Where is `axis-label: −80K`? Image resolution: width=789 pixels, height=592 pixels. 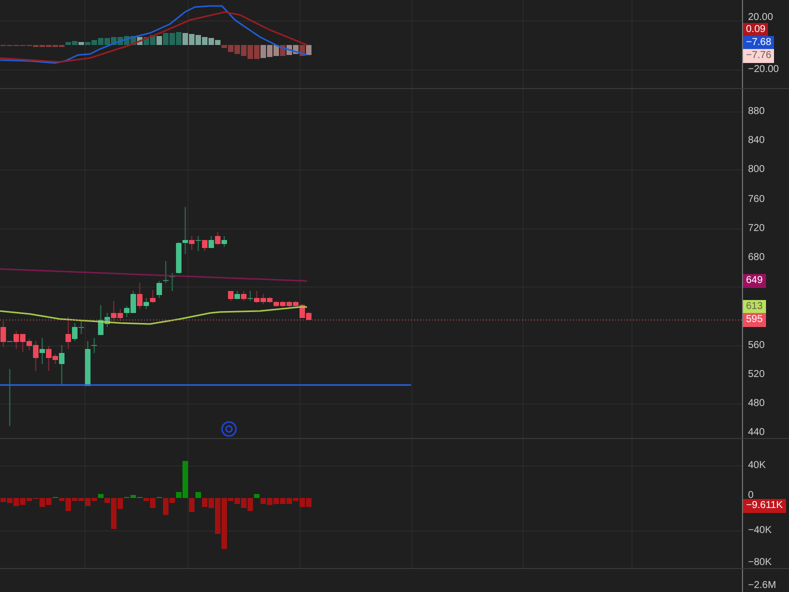
axis-label: −80K is located at coordinates (760, 563).